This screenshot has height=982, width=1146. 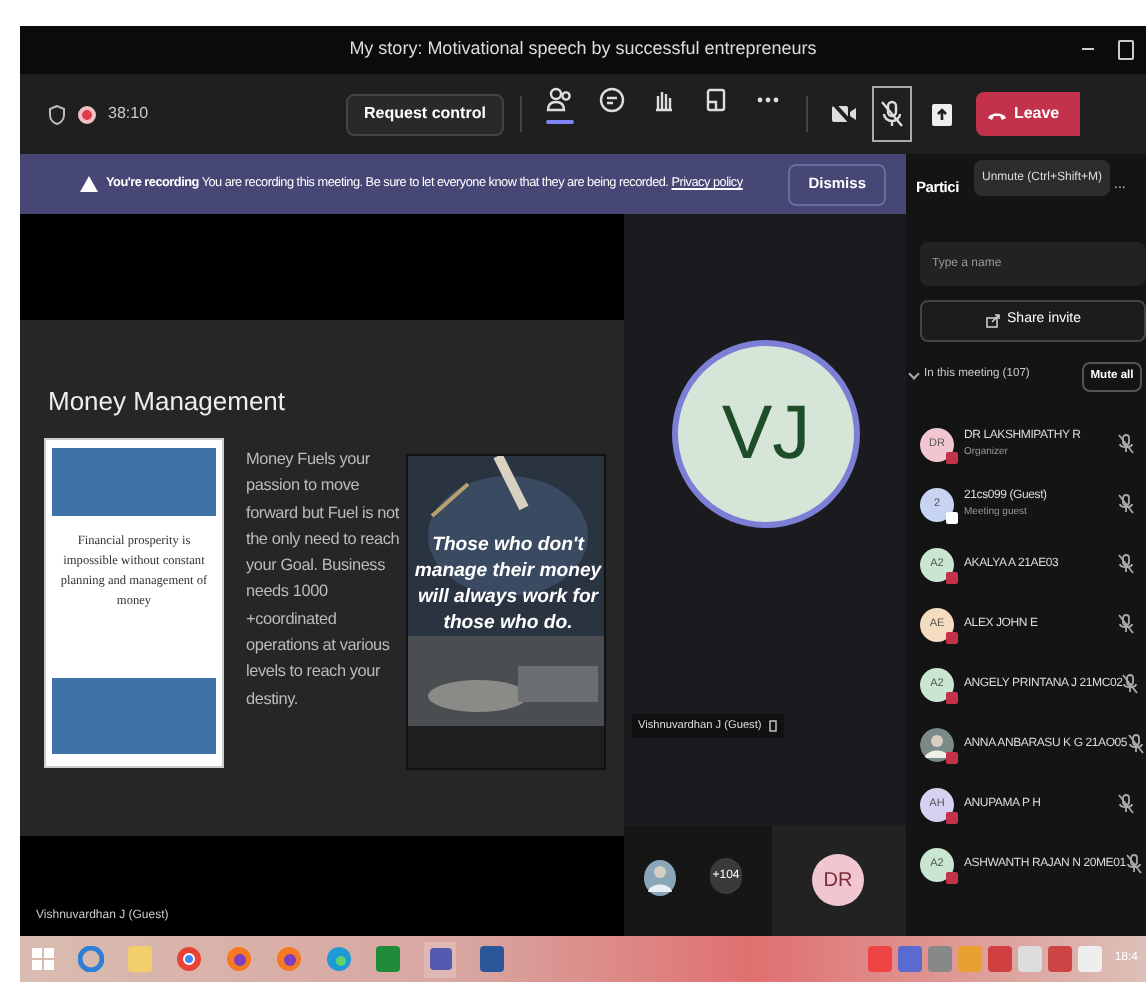 I want to click on screen-icon, so click(x=772, y=726).